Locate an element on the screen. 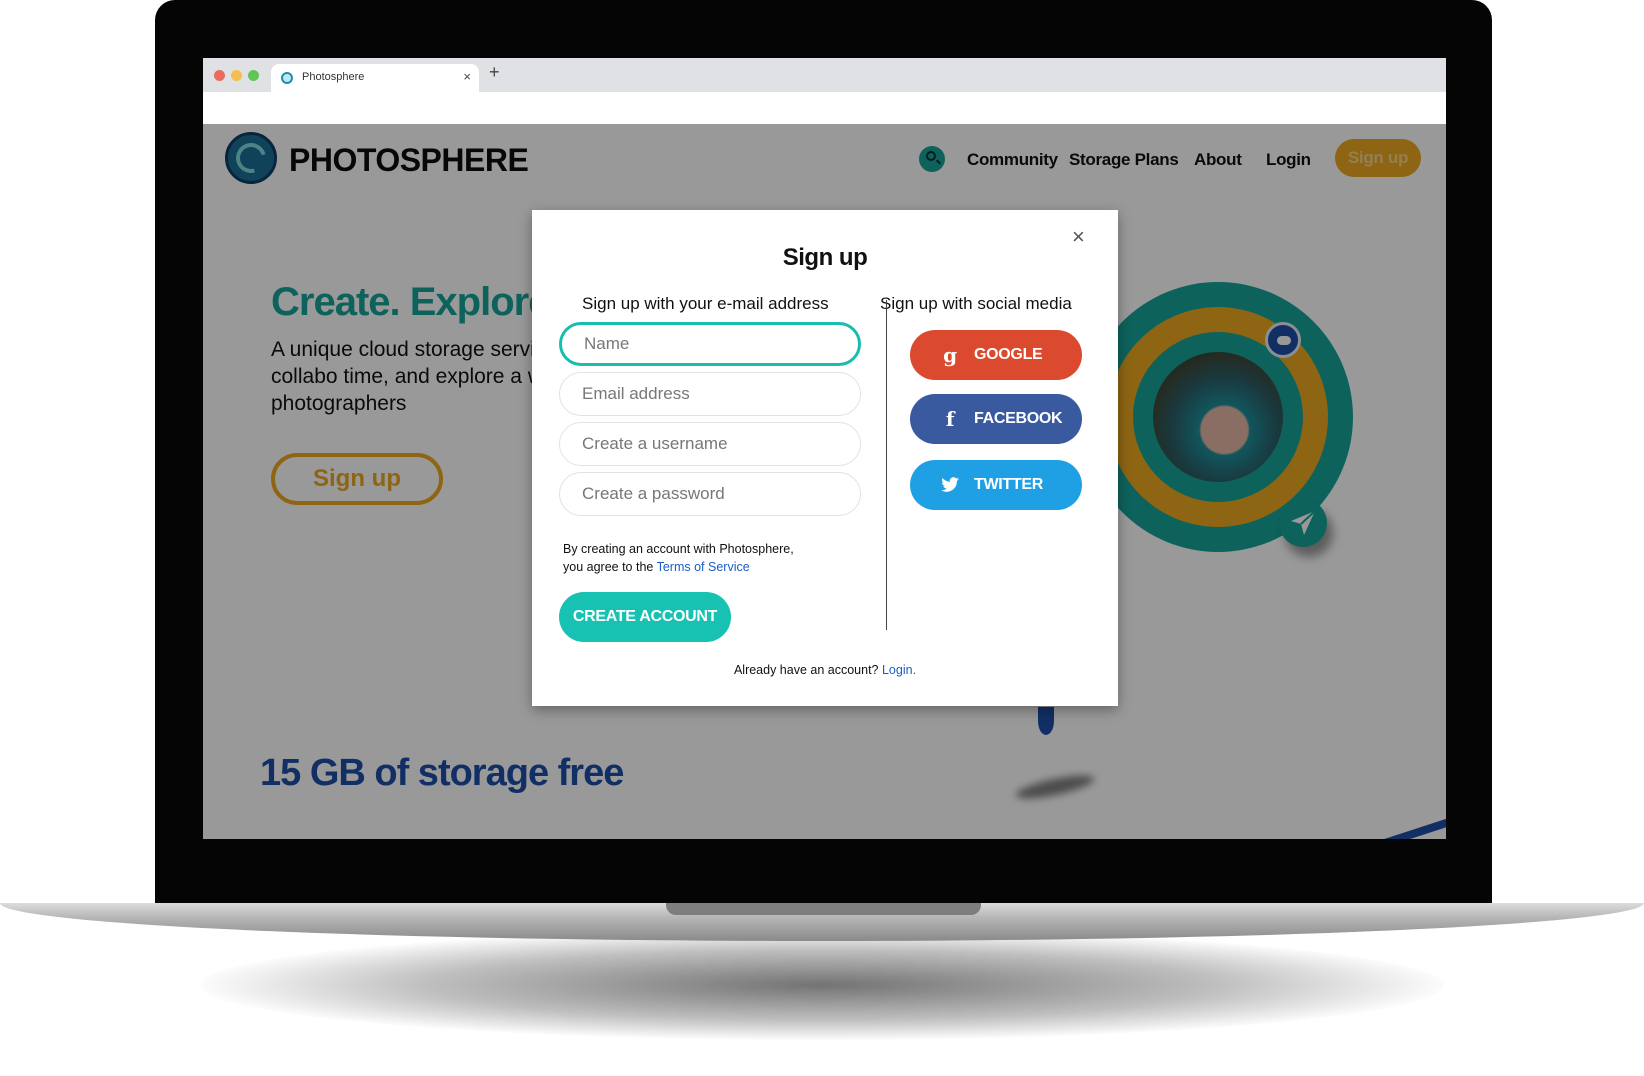 This screenshot has height=1076, width=1644. login-prompt: Already have an account? Login. is located at coordinates (825, 670).